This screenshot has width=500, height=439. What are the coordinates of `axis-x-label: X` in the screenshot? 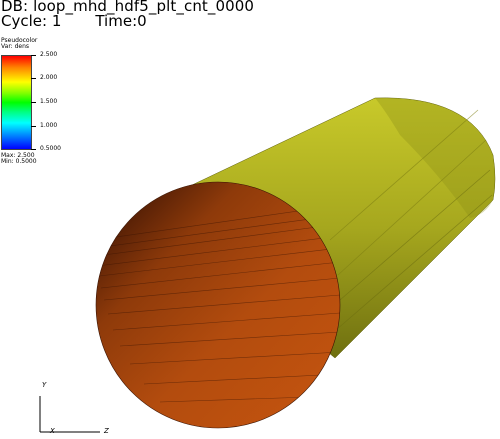 It's located at (52, 431).